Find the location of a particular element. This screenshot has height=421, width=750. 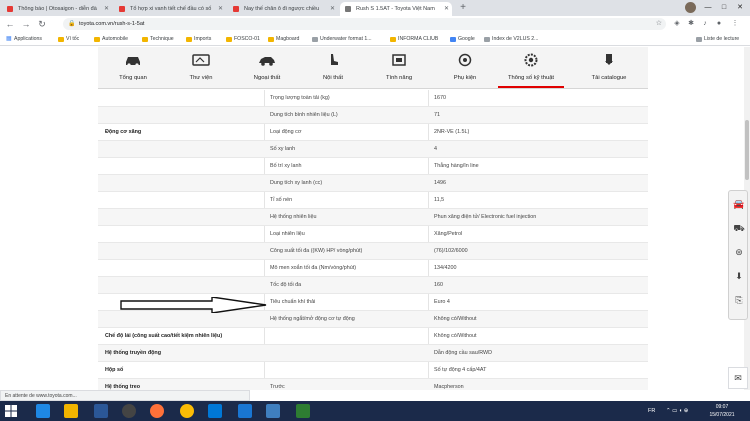

spec-row: Trọng lượng toàn tải (kg) 1670 is located at coordinates (373, 98).